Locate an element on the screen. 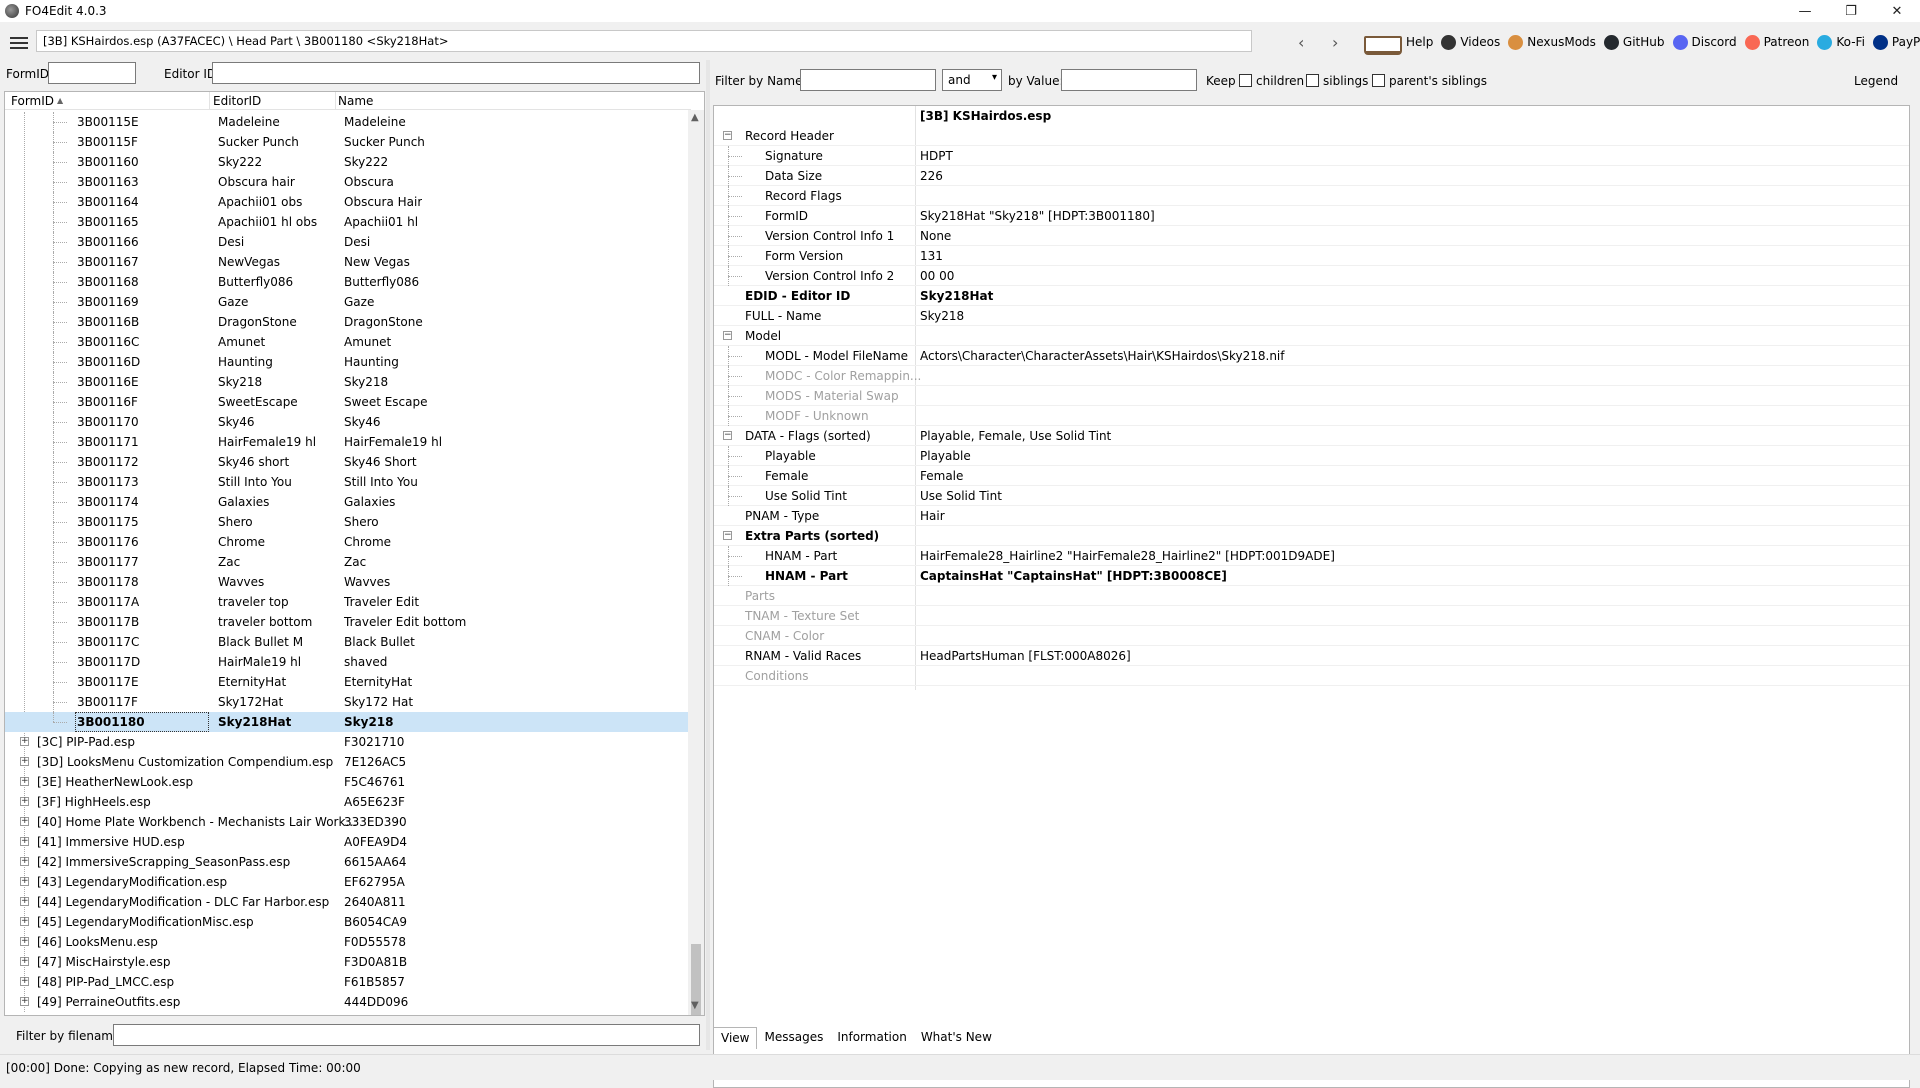  record-field-row: Form Version 131 is located at coordinates (1311, 256).